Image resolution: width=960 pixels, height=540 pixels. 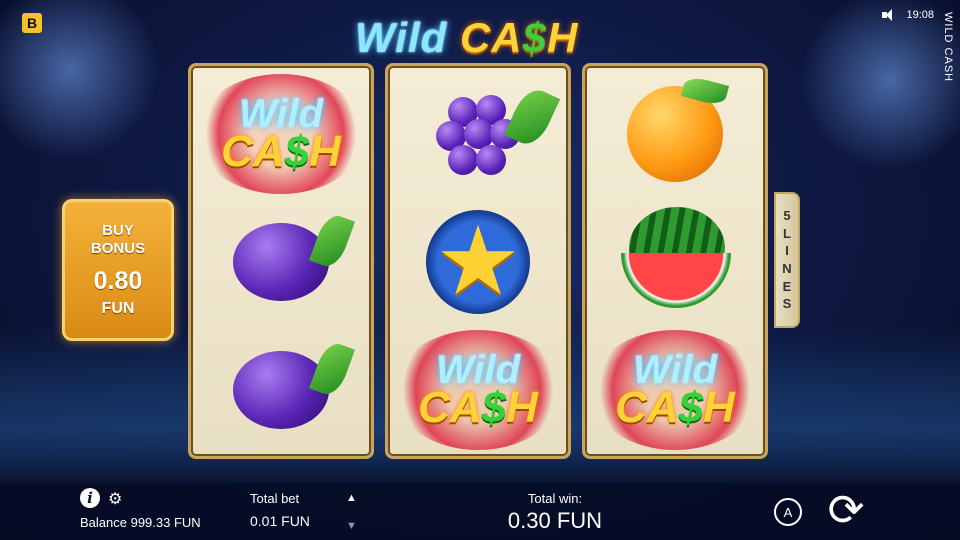 What do you see at coordinates (115, 499) in the screenshot?
I see `gear-icon: ⚙` at bounding box center [115, 499].